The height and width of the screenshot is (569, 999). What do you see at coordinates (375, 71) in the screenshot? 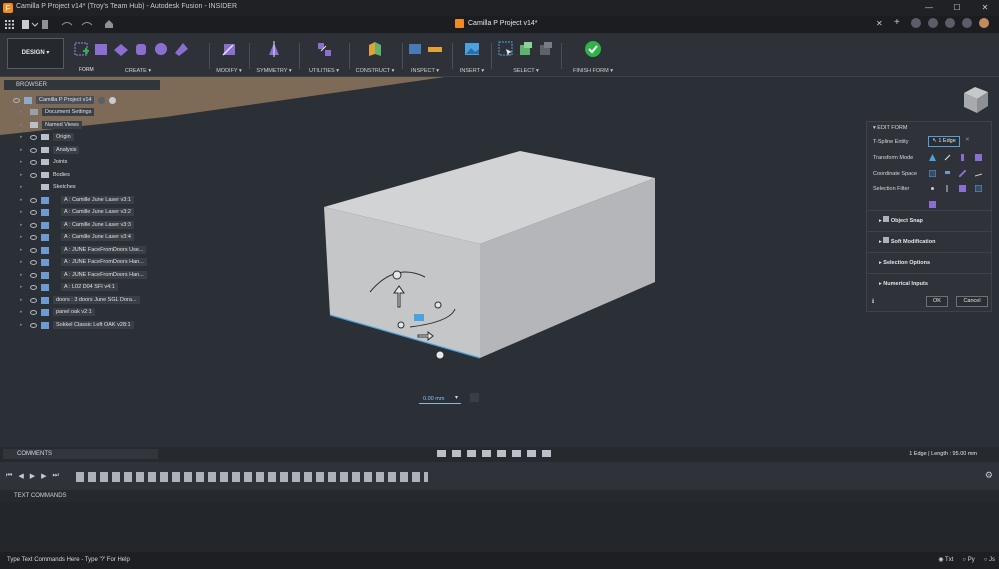
I see `construct-menu: CONSTRUCT ▾` at bounding box center [375, 71].